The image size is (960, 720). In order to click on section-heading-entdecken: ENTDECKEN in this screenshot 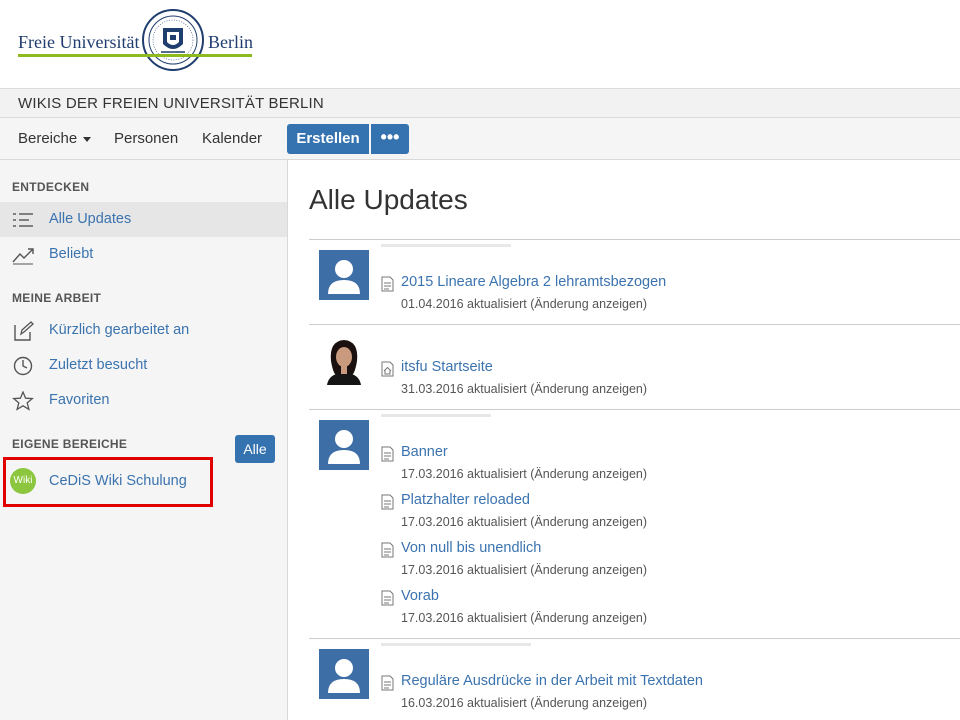, I will do `click(51, 187)`.